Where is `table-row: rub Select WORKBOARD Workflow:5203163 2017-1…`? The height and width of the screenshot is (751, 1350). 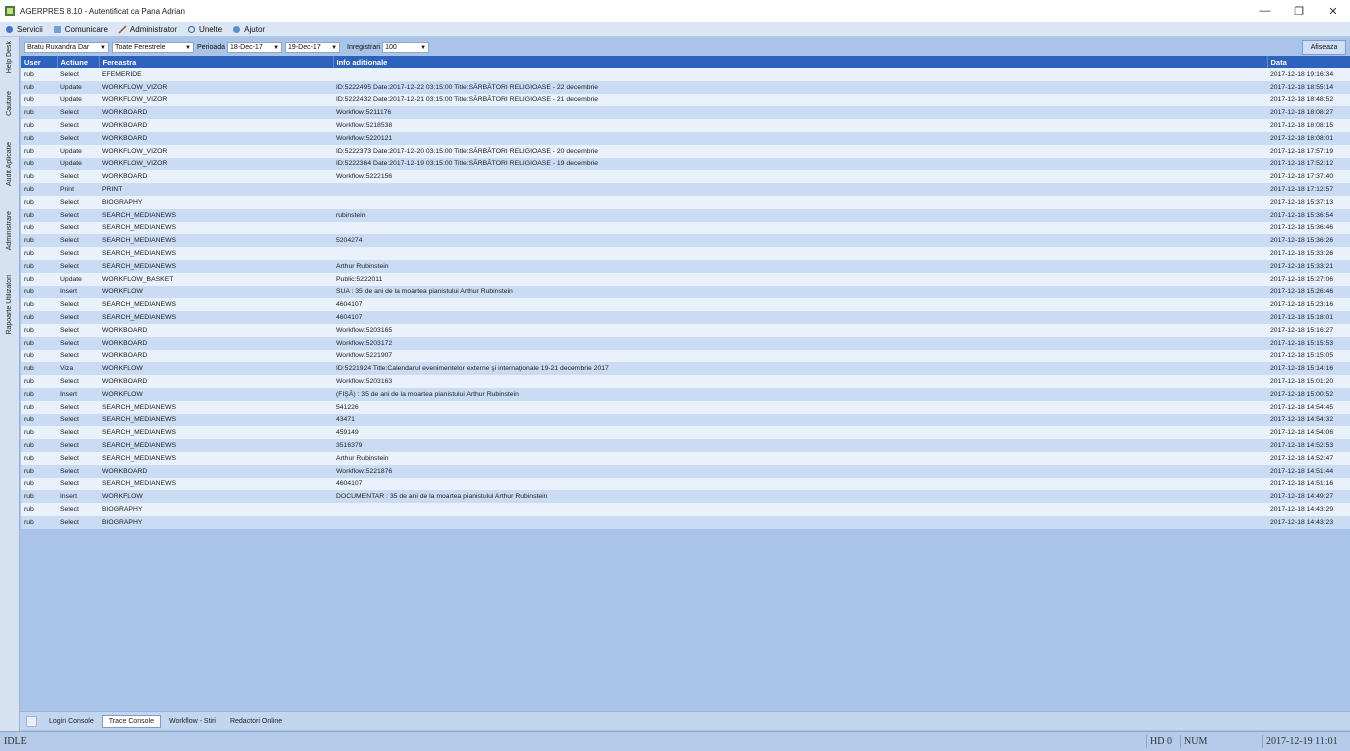 table-row: rub Select WORKBOARD Workflow:5203163 2017-1… is located at coordinates (685, 381).